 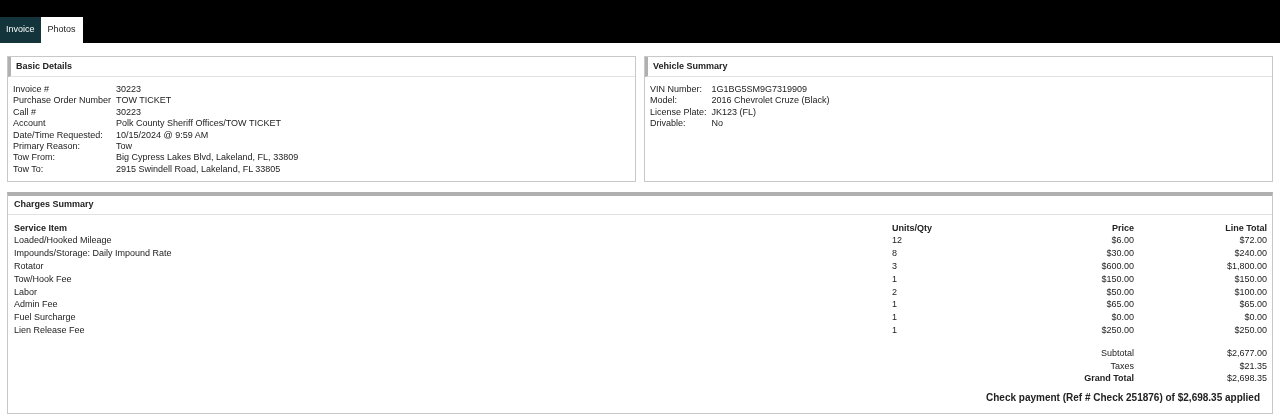 I want to click on field-label: Primary Reason:, so click(x=47, y=147).